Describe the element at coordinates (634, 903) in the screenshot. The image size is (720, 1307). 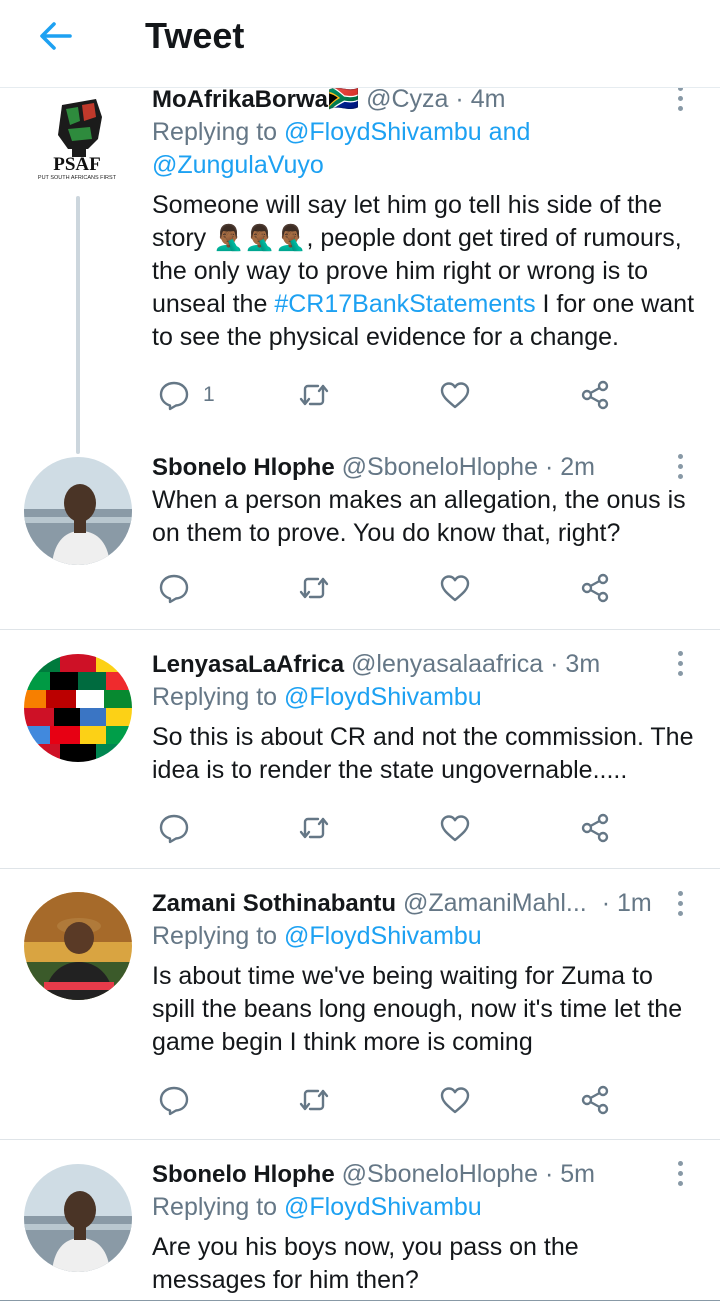
I see `timestamp: 1m` at that location.